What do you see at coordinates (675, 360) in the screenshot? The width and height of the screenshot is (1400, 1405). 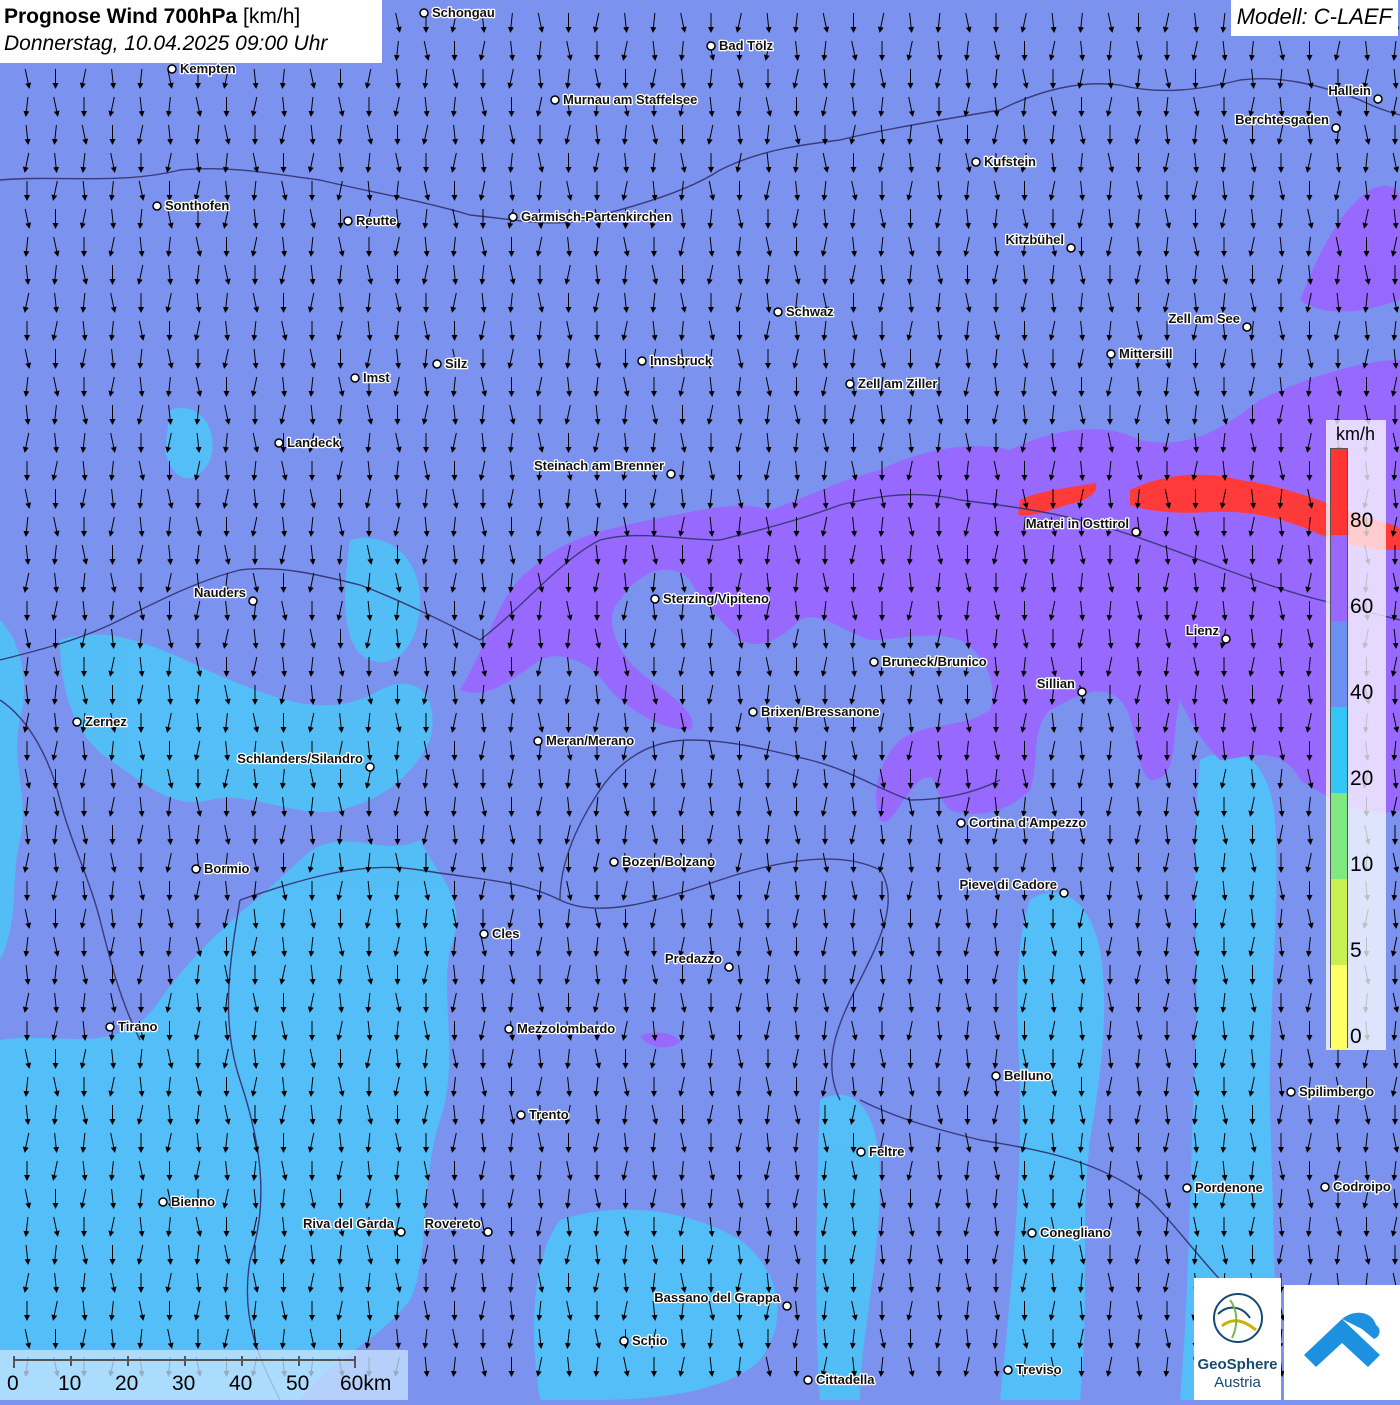 I see `city-marker: Innsbruck` at bounding box center [675, 360].